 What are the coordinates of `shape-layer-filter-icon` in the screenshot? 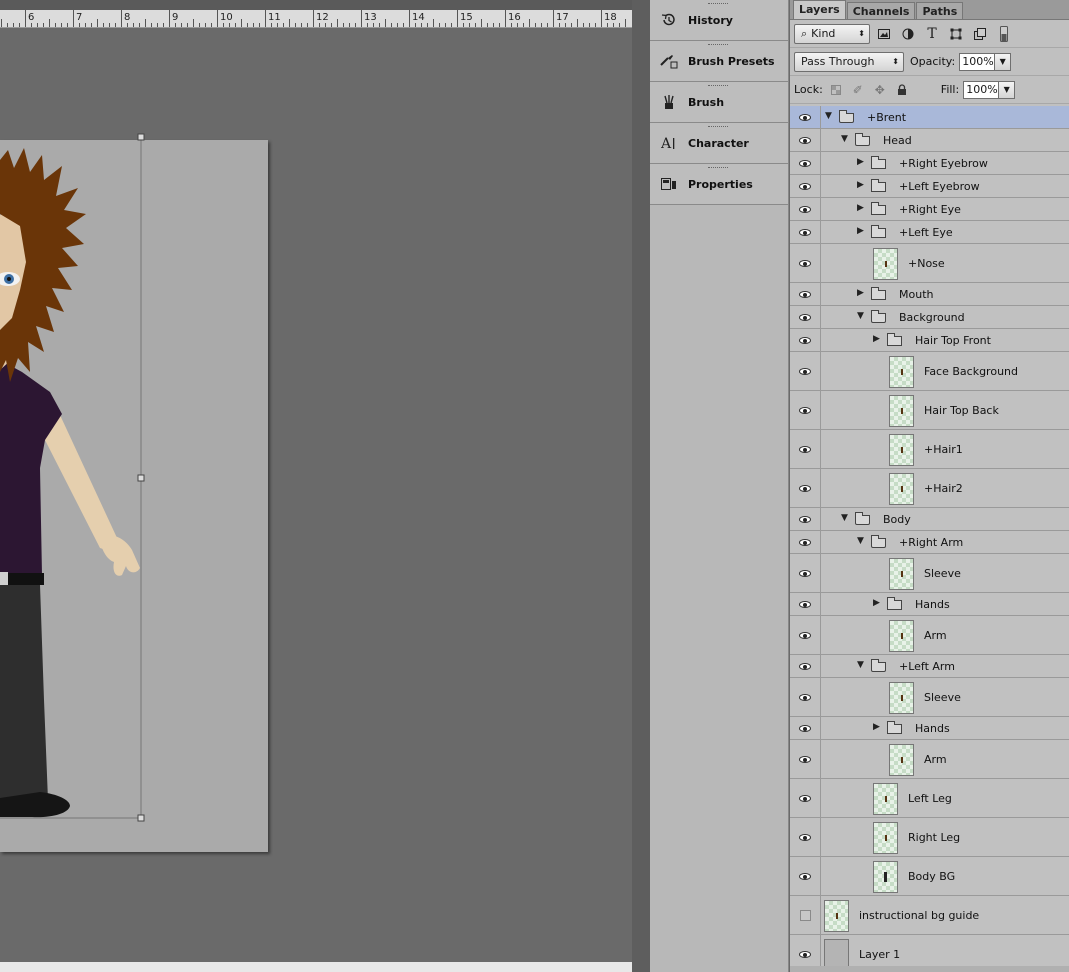 It's located at (956, 34).